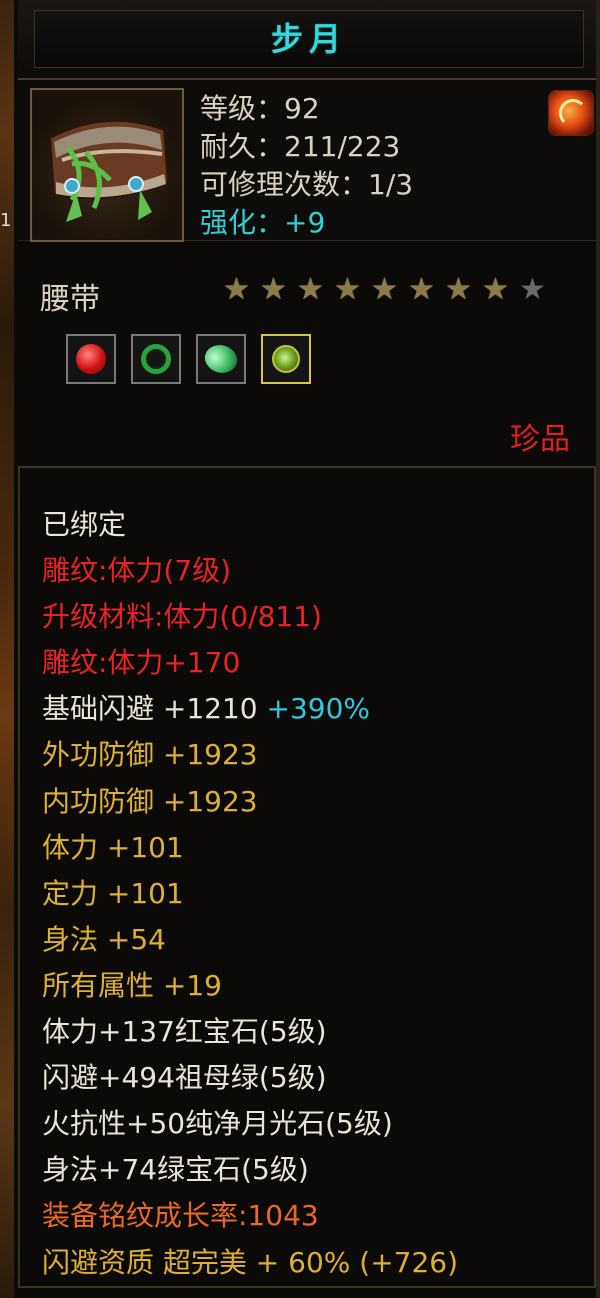 The width and height of the screenshot is (600, 1298). I want to click on level-text: 等级：92, so click(260, 108).